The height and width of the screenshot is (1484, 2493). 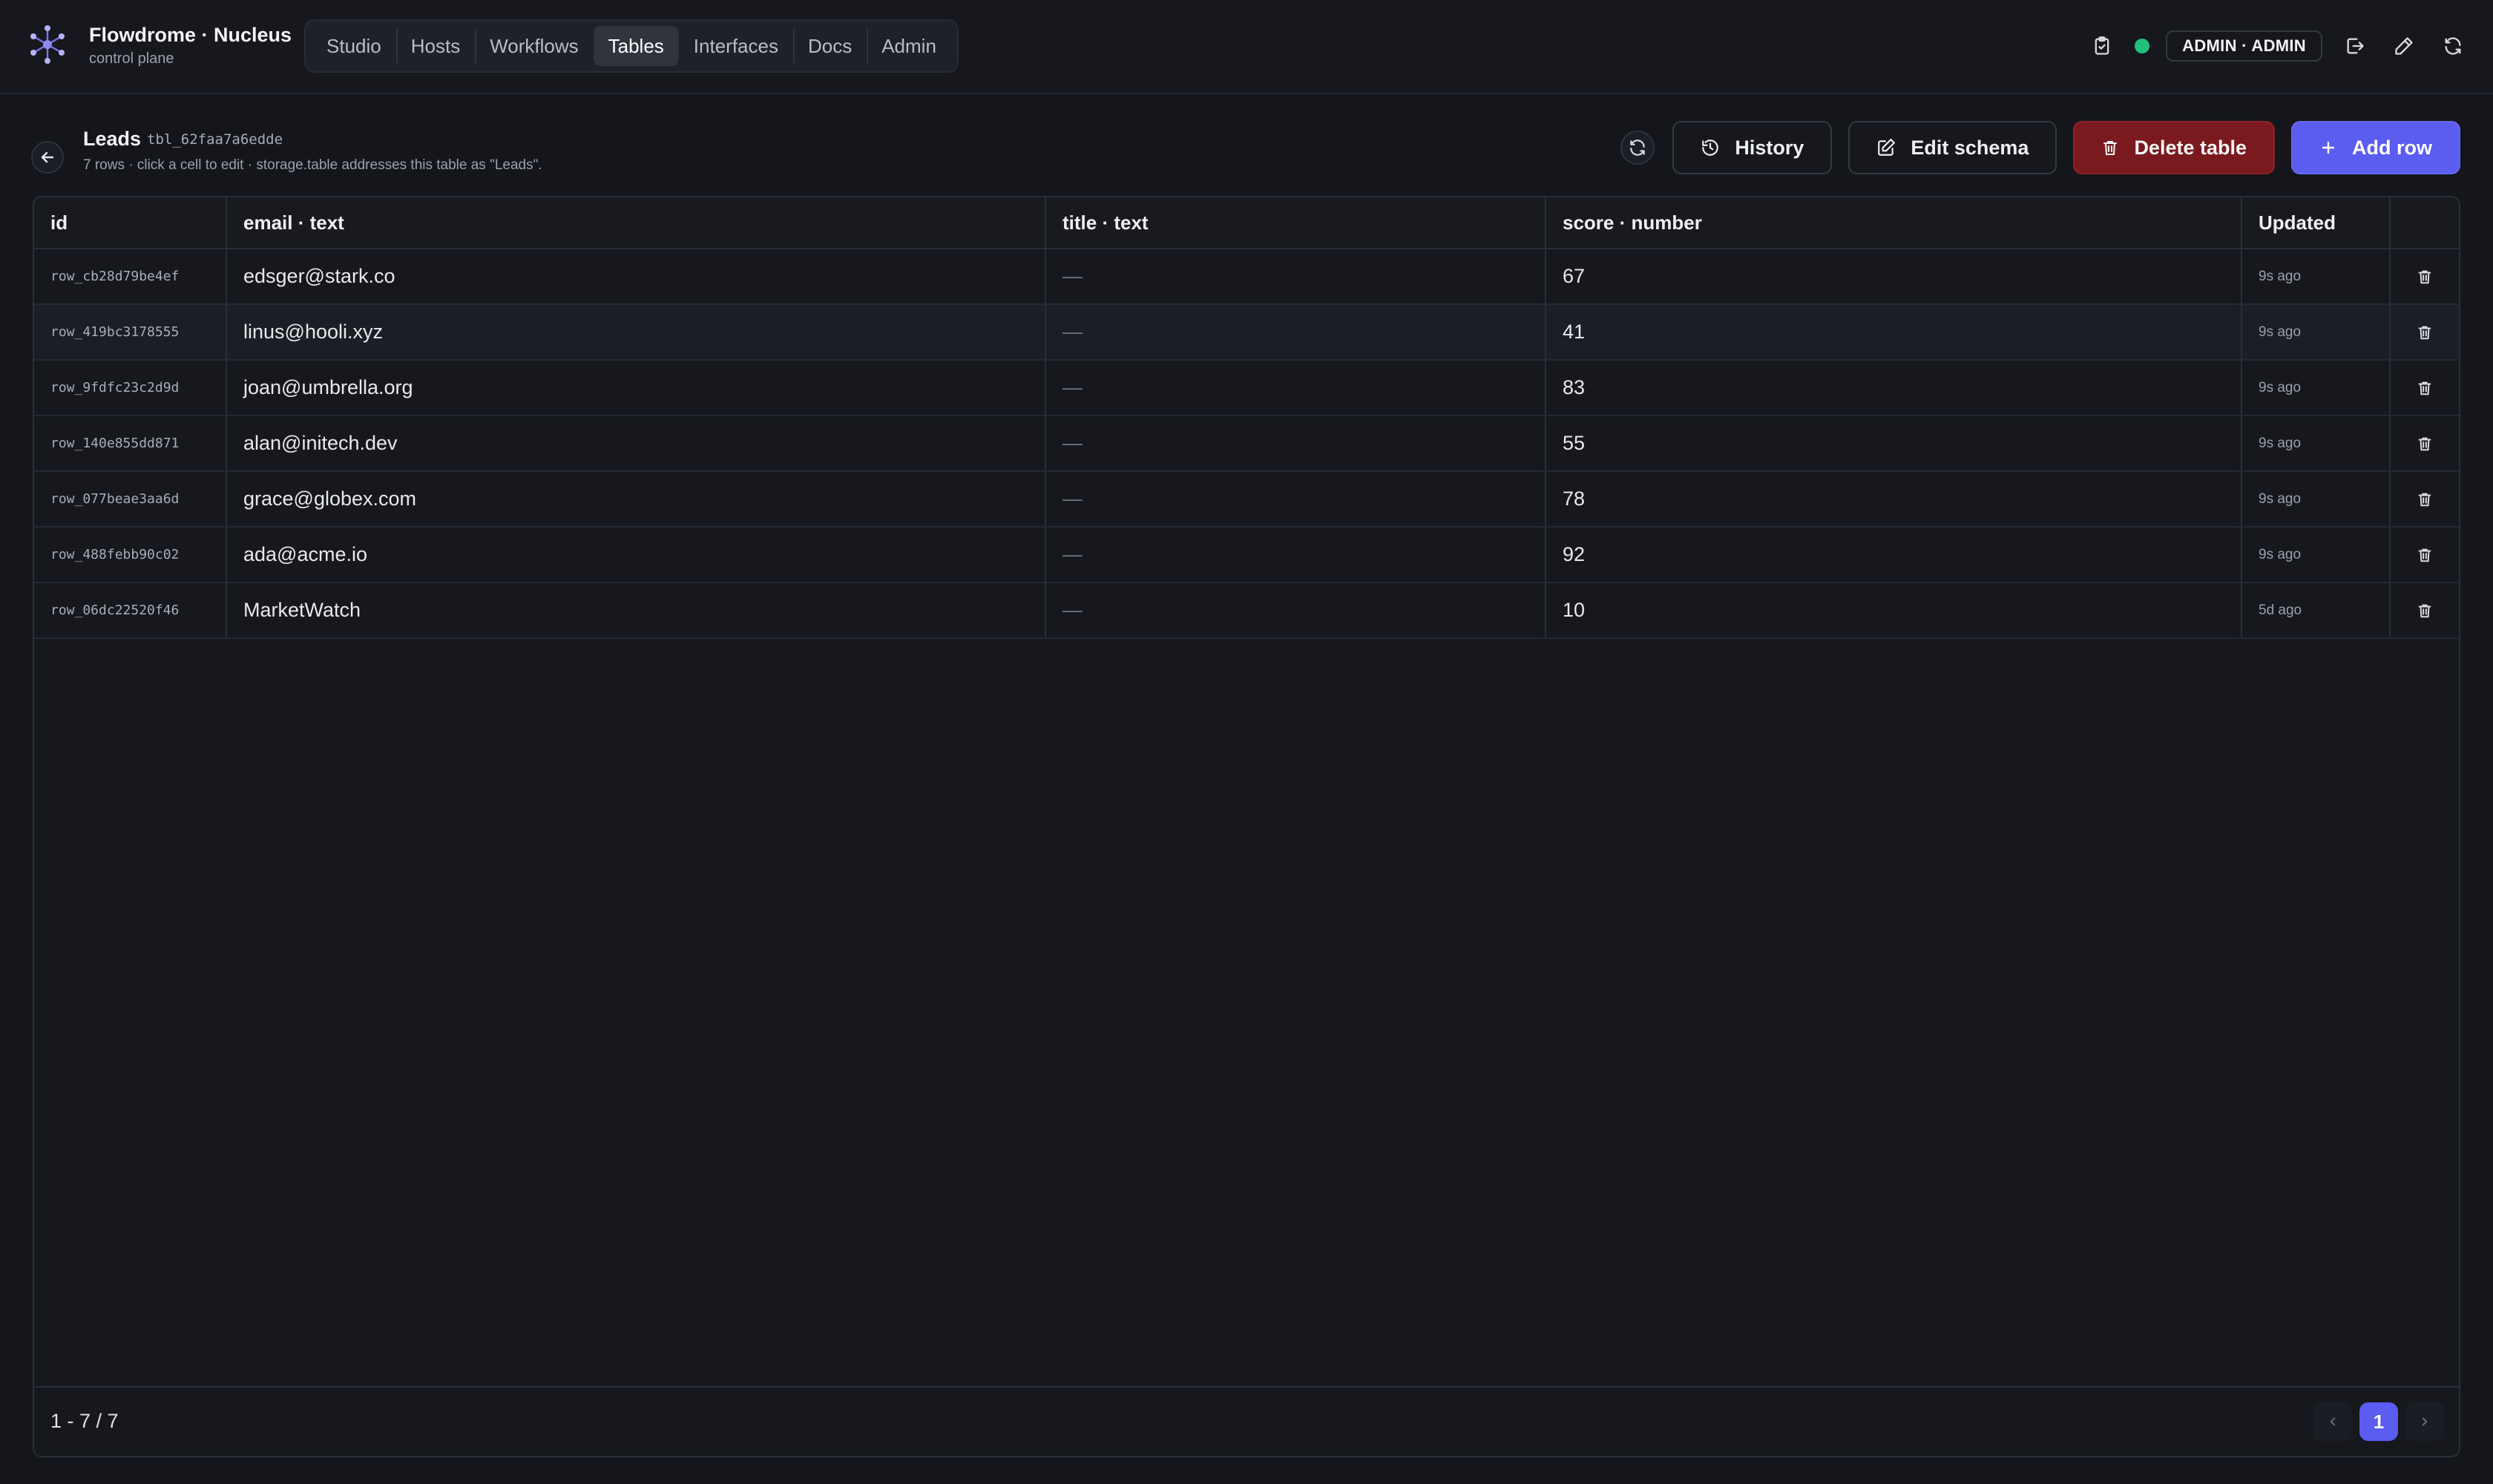 What do you see at coordinates (130, 388) in the screenshot?
I see `cell-id: row_9fdfc23c2d9d` at bounding box center [130, 388].